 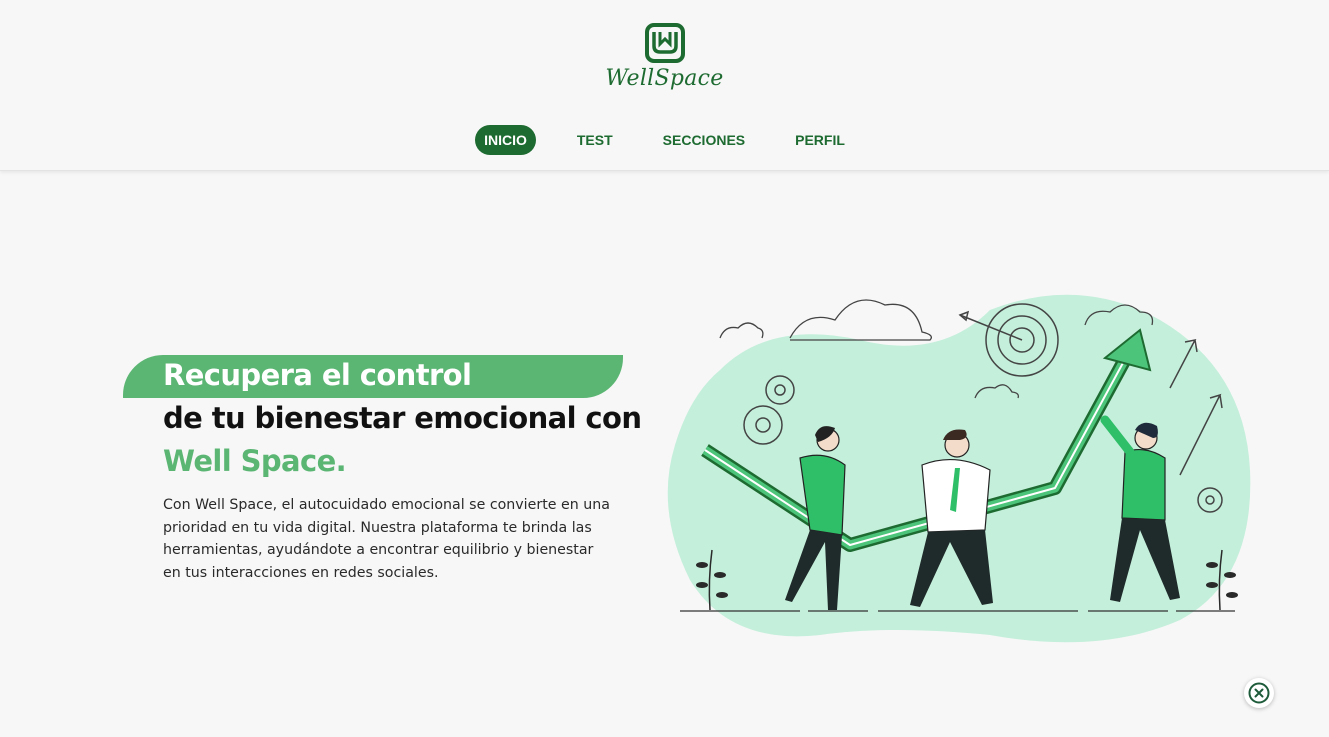 I want to click on nav-item-inicio: INICIO, so click(x=505, y=140).